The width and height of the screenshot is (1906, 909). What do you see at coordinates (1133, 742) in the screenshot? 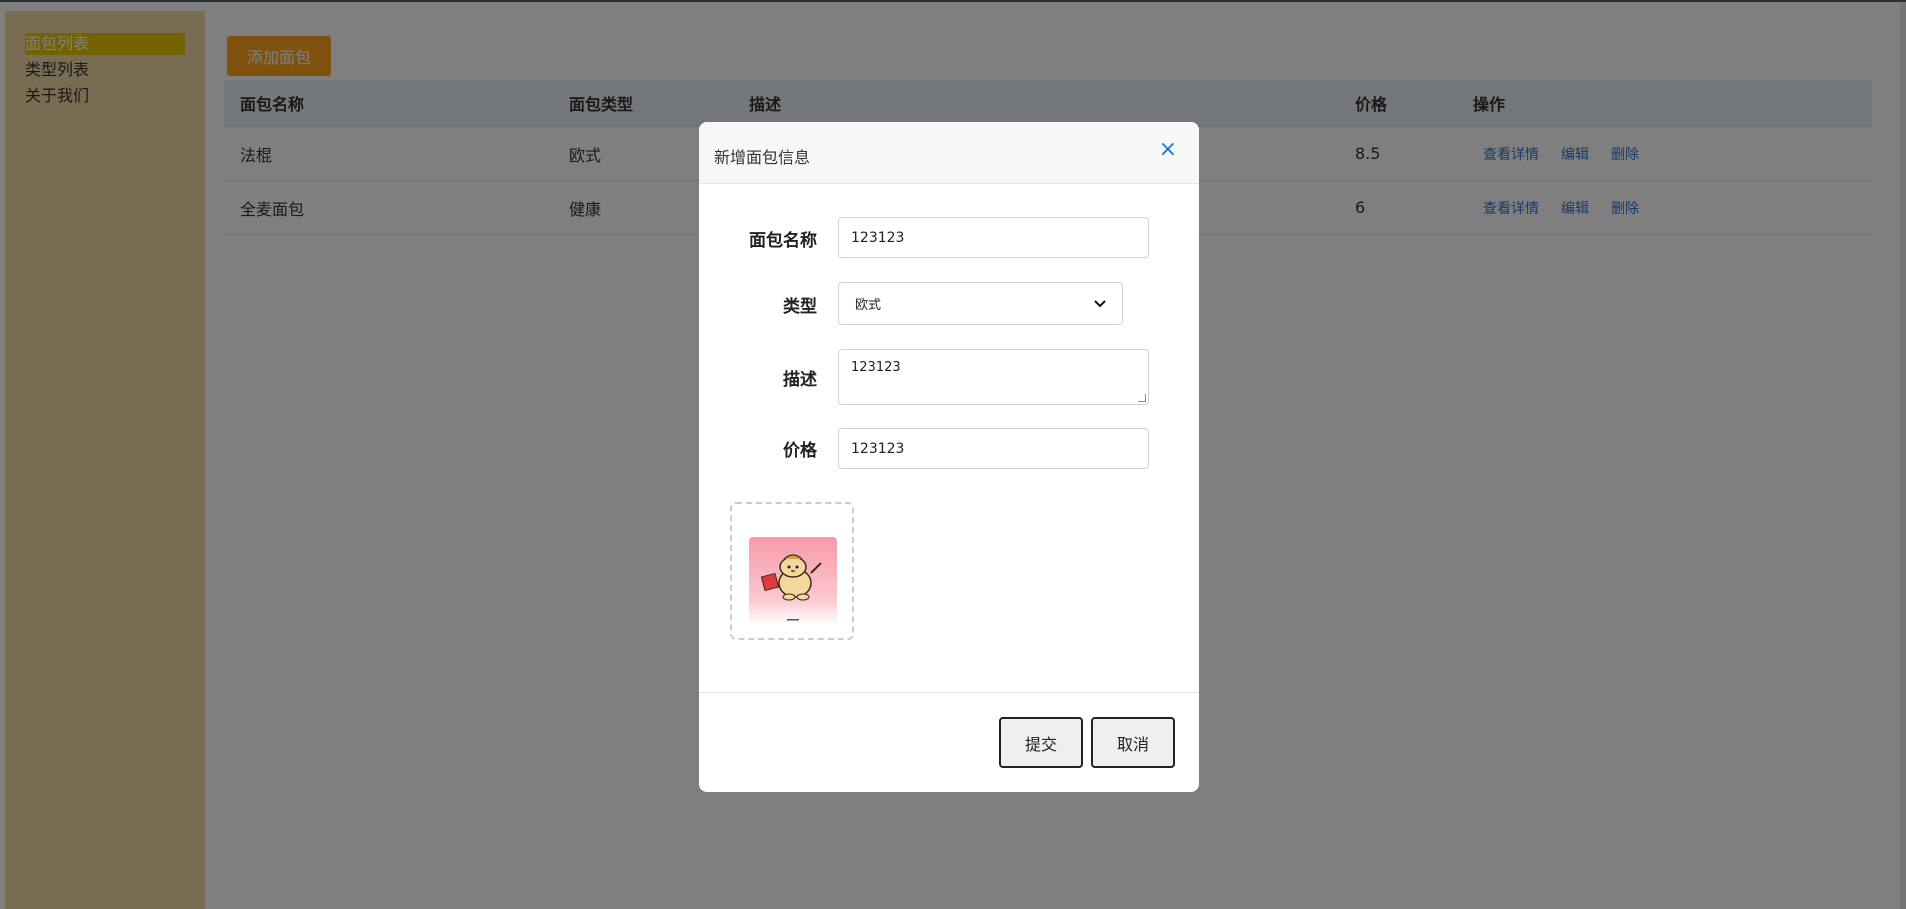
I see `cancel-button: 取消` at bounding box center [1133, 742].